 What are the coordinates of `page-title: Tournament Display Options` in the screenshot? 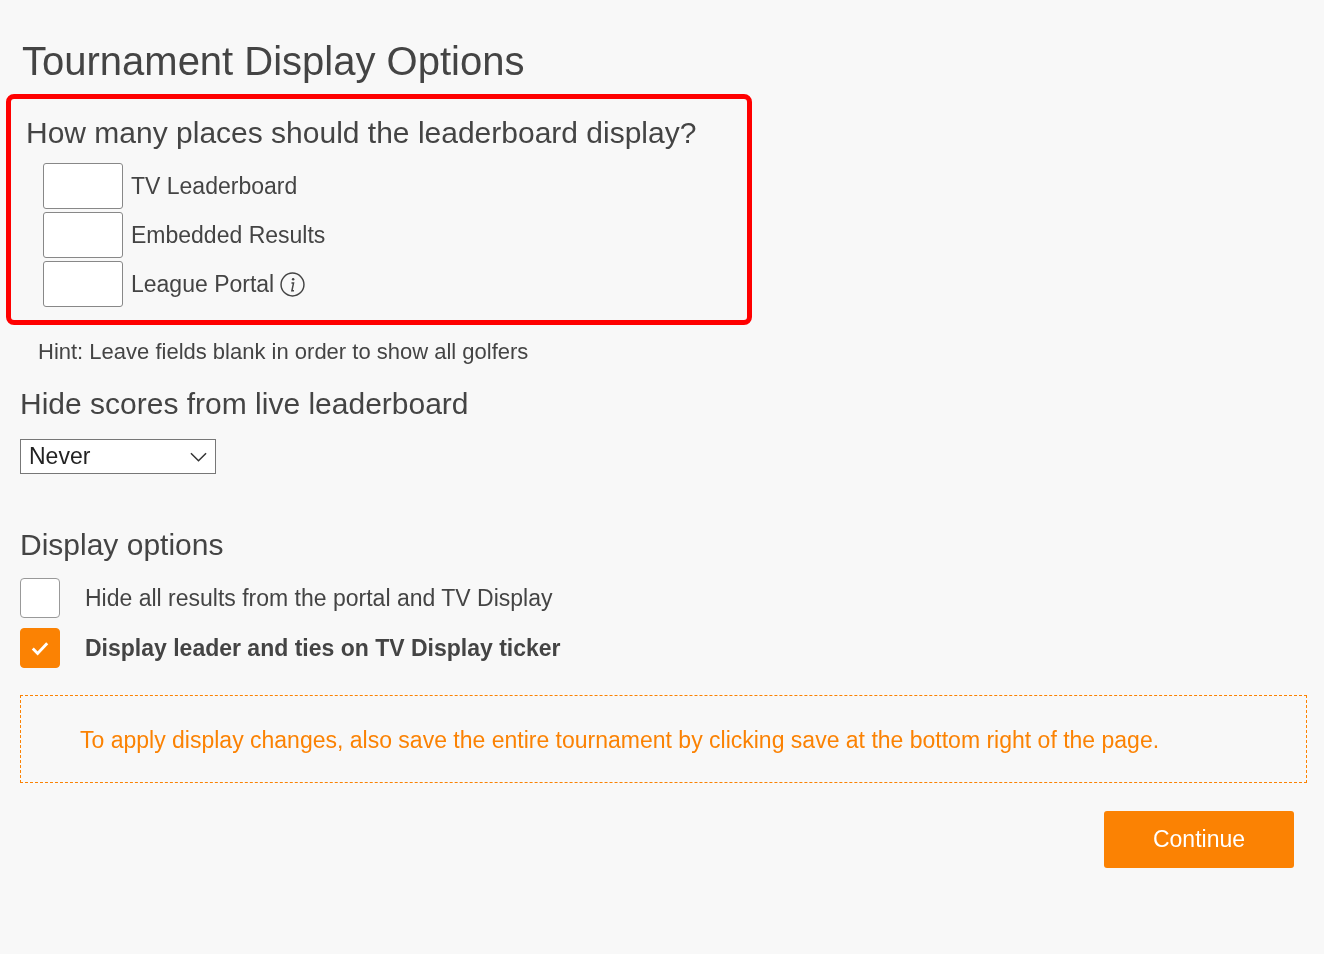 It's located at (274, 61).